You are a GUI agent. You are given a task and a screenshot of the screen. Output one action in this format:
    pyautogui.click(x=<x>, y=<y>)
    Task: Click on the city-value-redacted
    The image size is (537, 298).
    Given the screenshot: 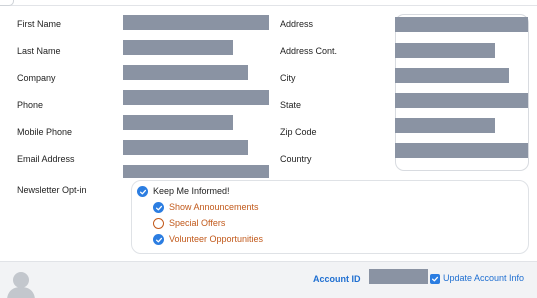 What is the action you would take?
    pyautogui.click(x=452, y=75)
    